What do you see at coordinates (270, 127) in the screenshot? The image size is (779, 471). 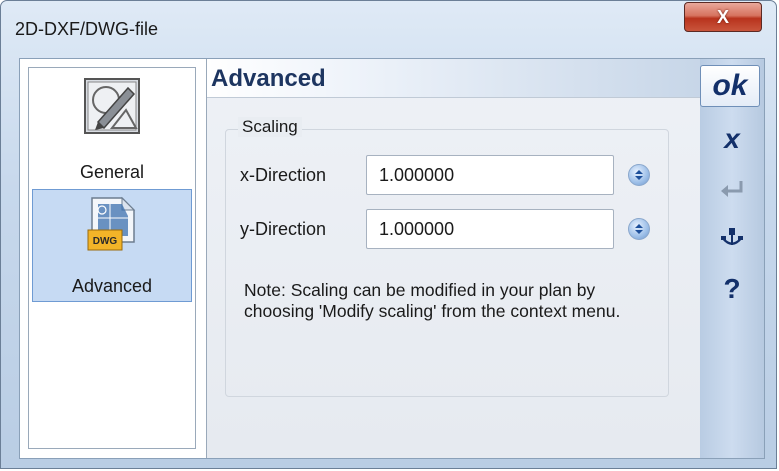 I see `group-label: Scaling` at bounding box center [270, 127].